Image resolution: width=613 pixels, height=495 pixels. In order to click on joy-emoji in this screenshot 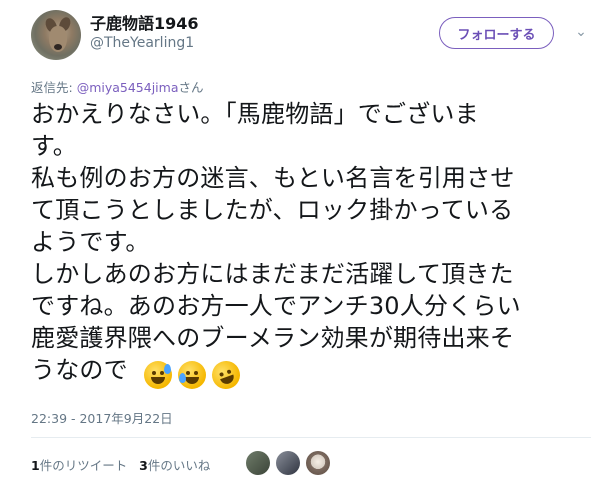, I will do `click(192, 375)`.